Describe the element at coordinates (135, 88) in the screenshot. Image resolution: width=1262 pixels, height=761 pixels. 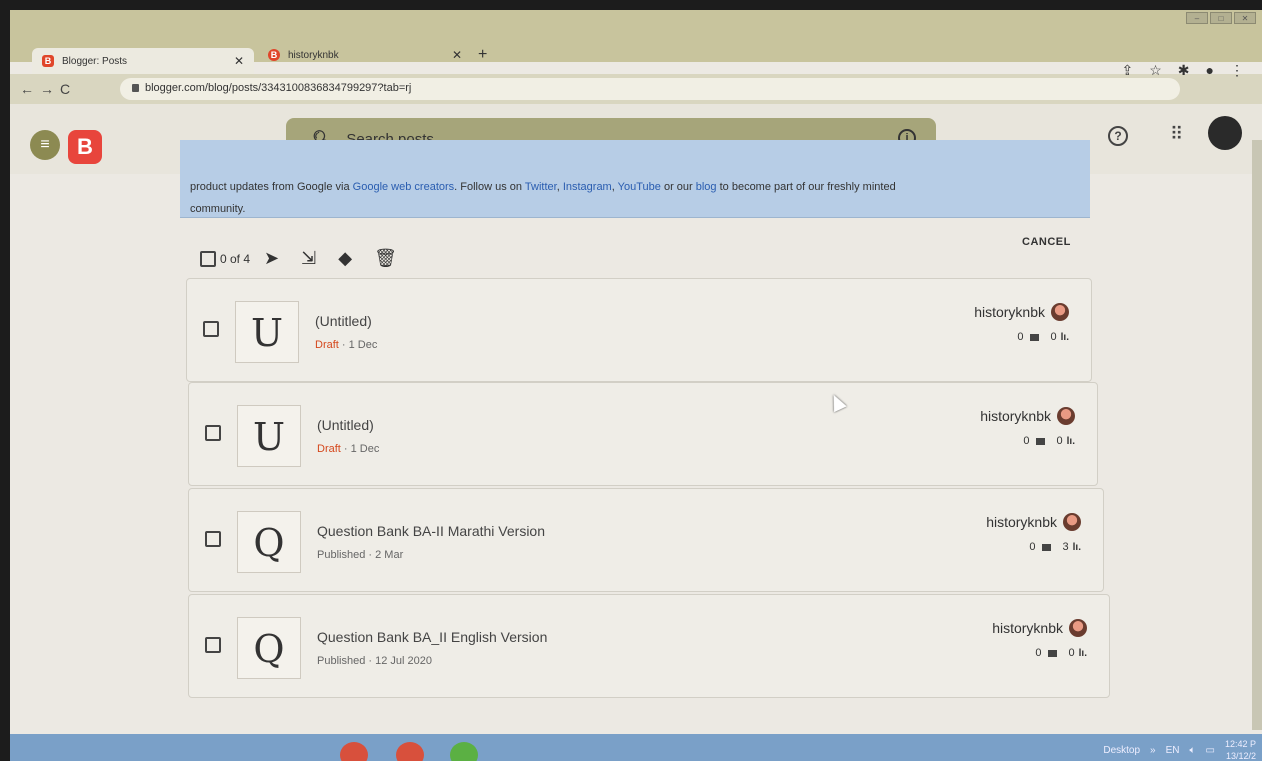
I see `lock-icon` at that location.